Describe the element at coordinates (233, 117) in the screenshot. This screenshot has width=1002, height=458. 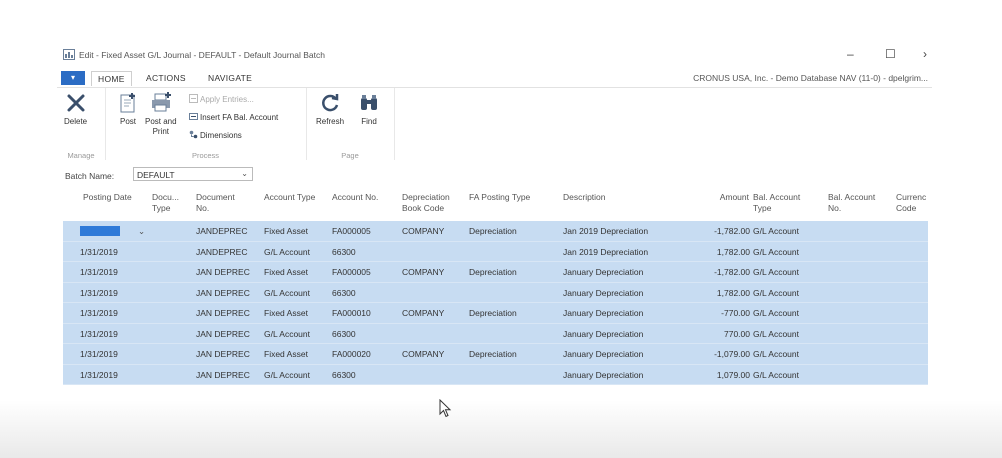
I see `insert-fa-bal-account-button: Insert FA Bal. Account` at that location.